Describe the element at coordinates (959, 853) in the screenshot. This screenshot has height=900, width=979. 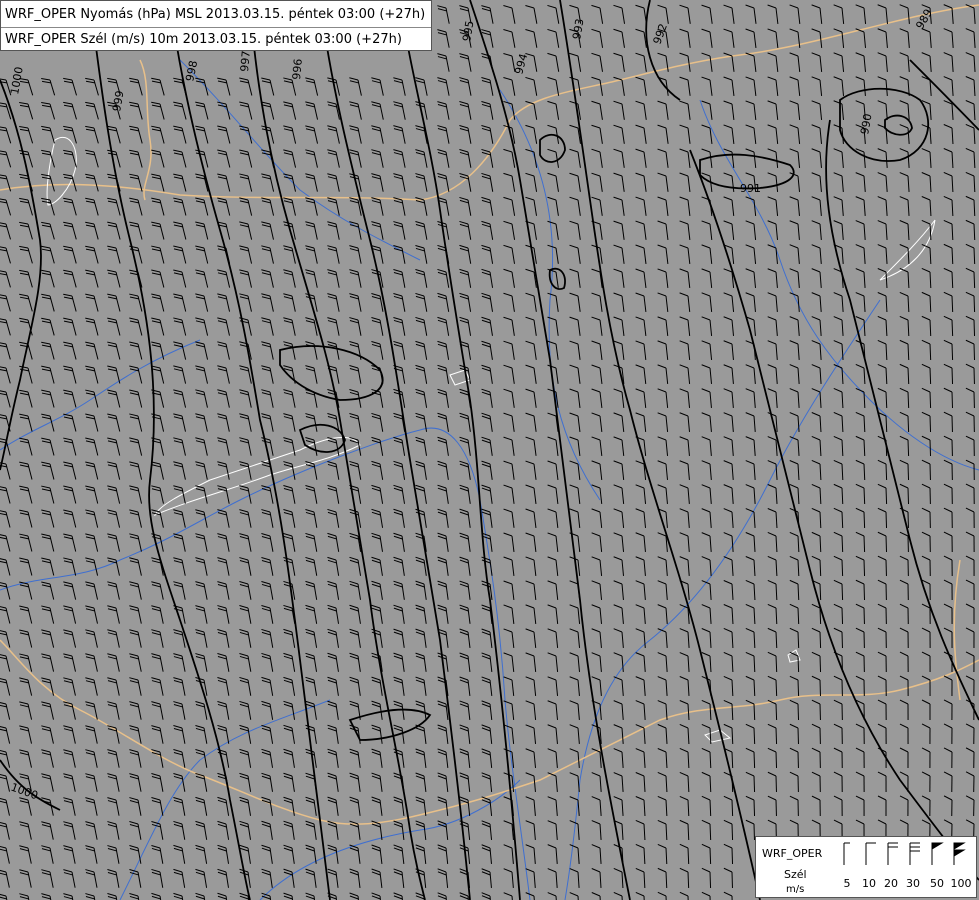
I see `wind-barb-100-icon` at that location.